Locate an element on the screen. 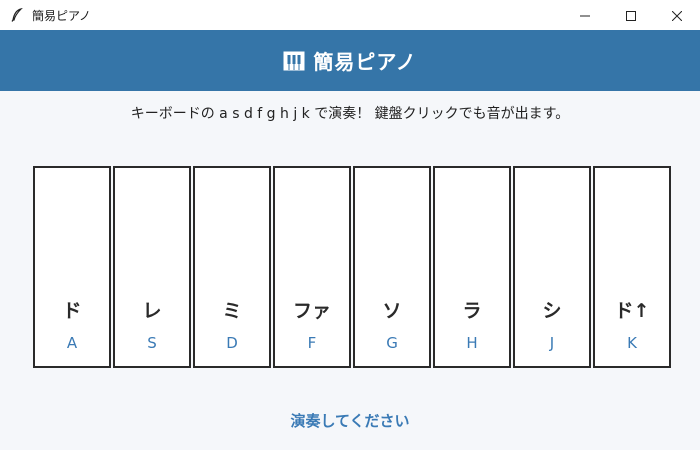 Image resolution: width=700 pixels, height=450 pixels. key-shortcut-label: A is located at coordinates (72, 343).